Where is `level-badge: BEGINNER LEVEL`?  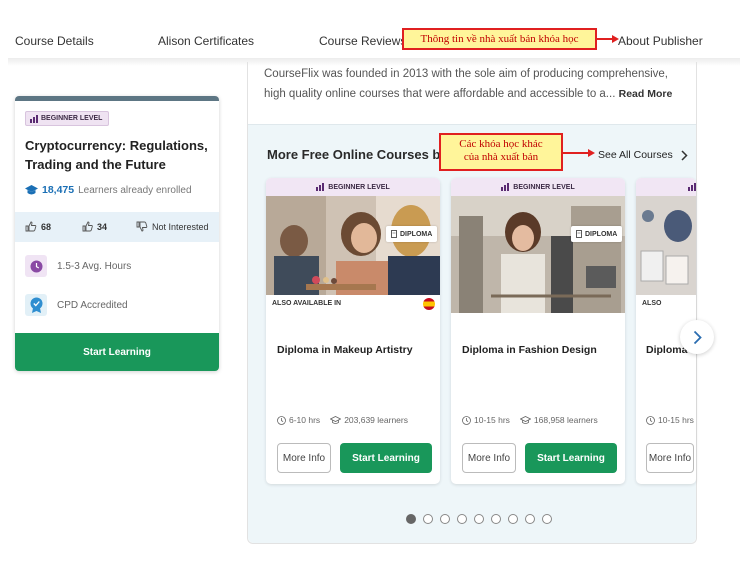 level-badge: BEGINNER LEVEL is located at coordinates (67, 118).